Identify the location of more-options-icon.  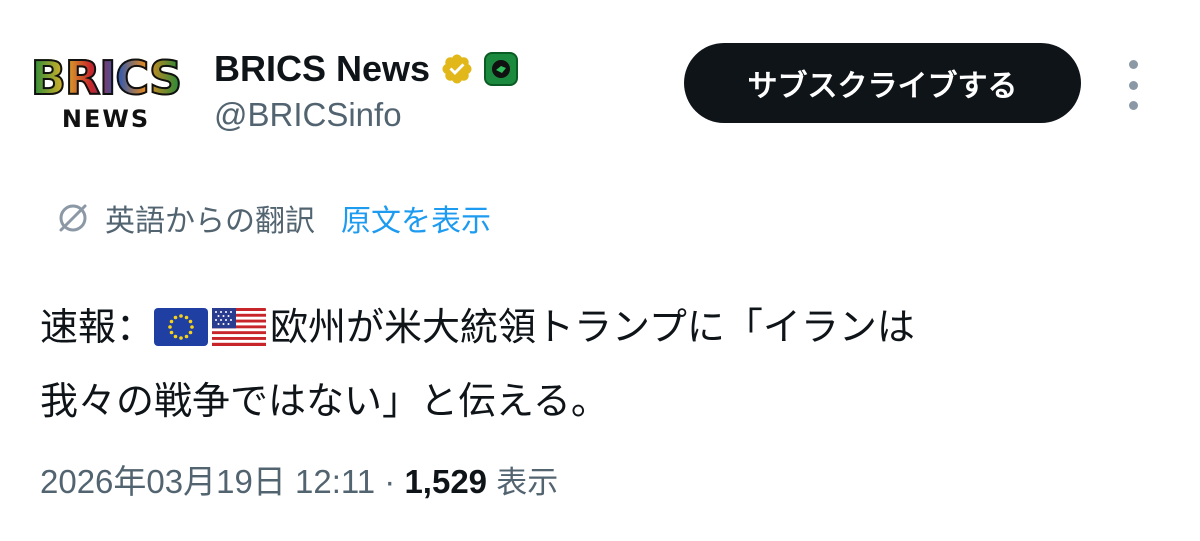
(1133, 85).